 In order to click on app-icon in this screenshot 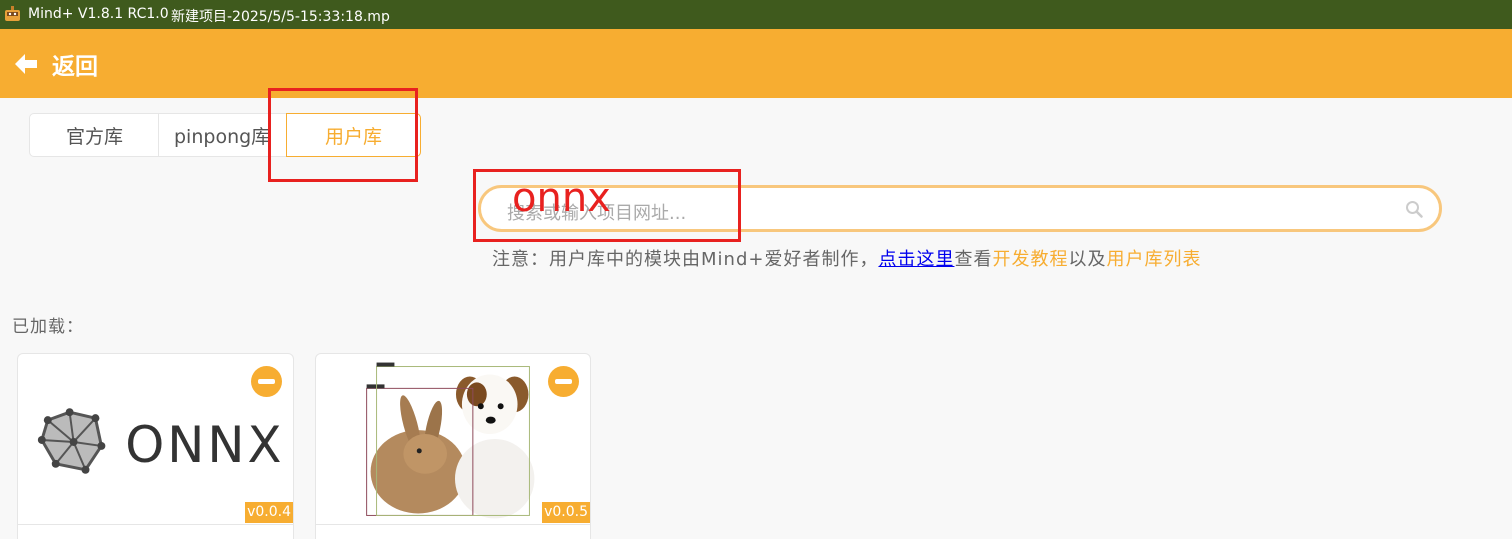, I will do `click(12, 13)`.